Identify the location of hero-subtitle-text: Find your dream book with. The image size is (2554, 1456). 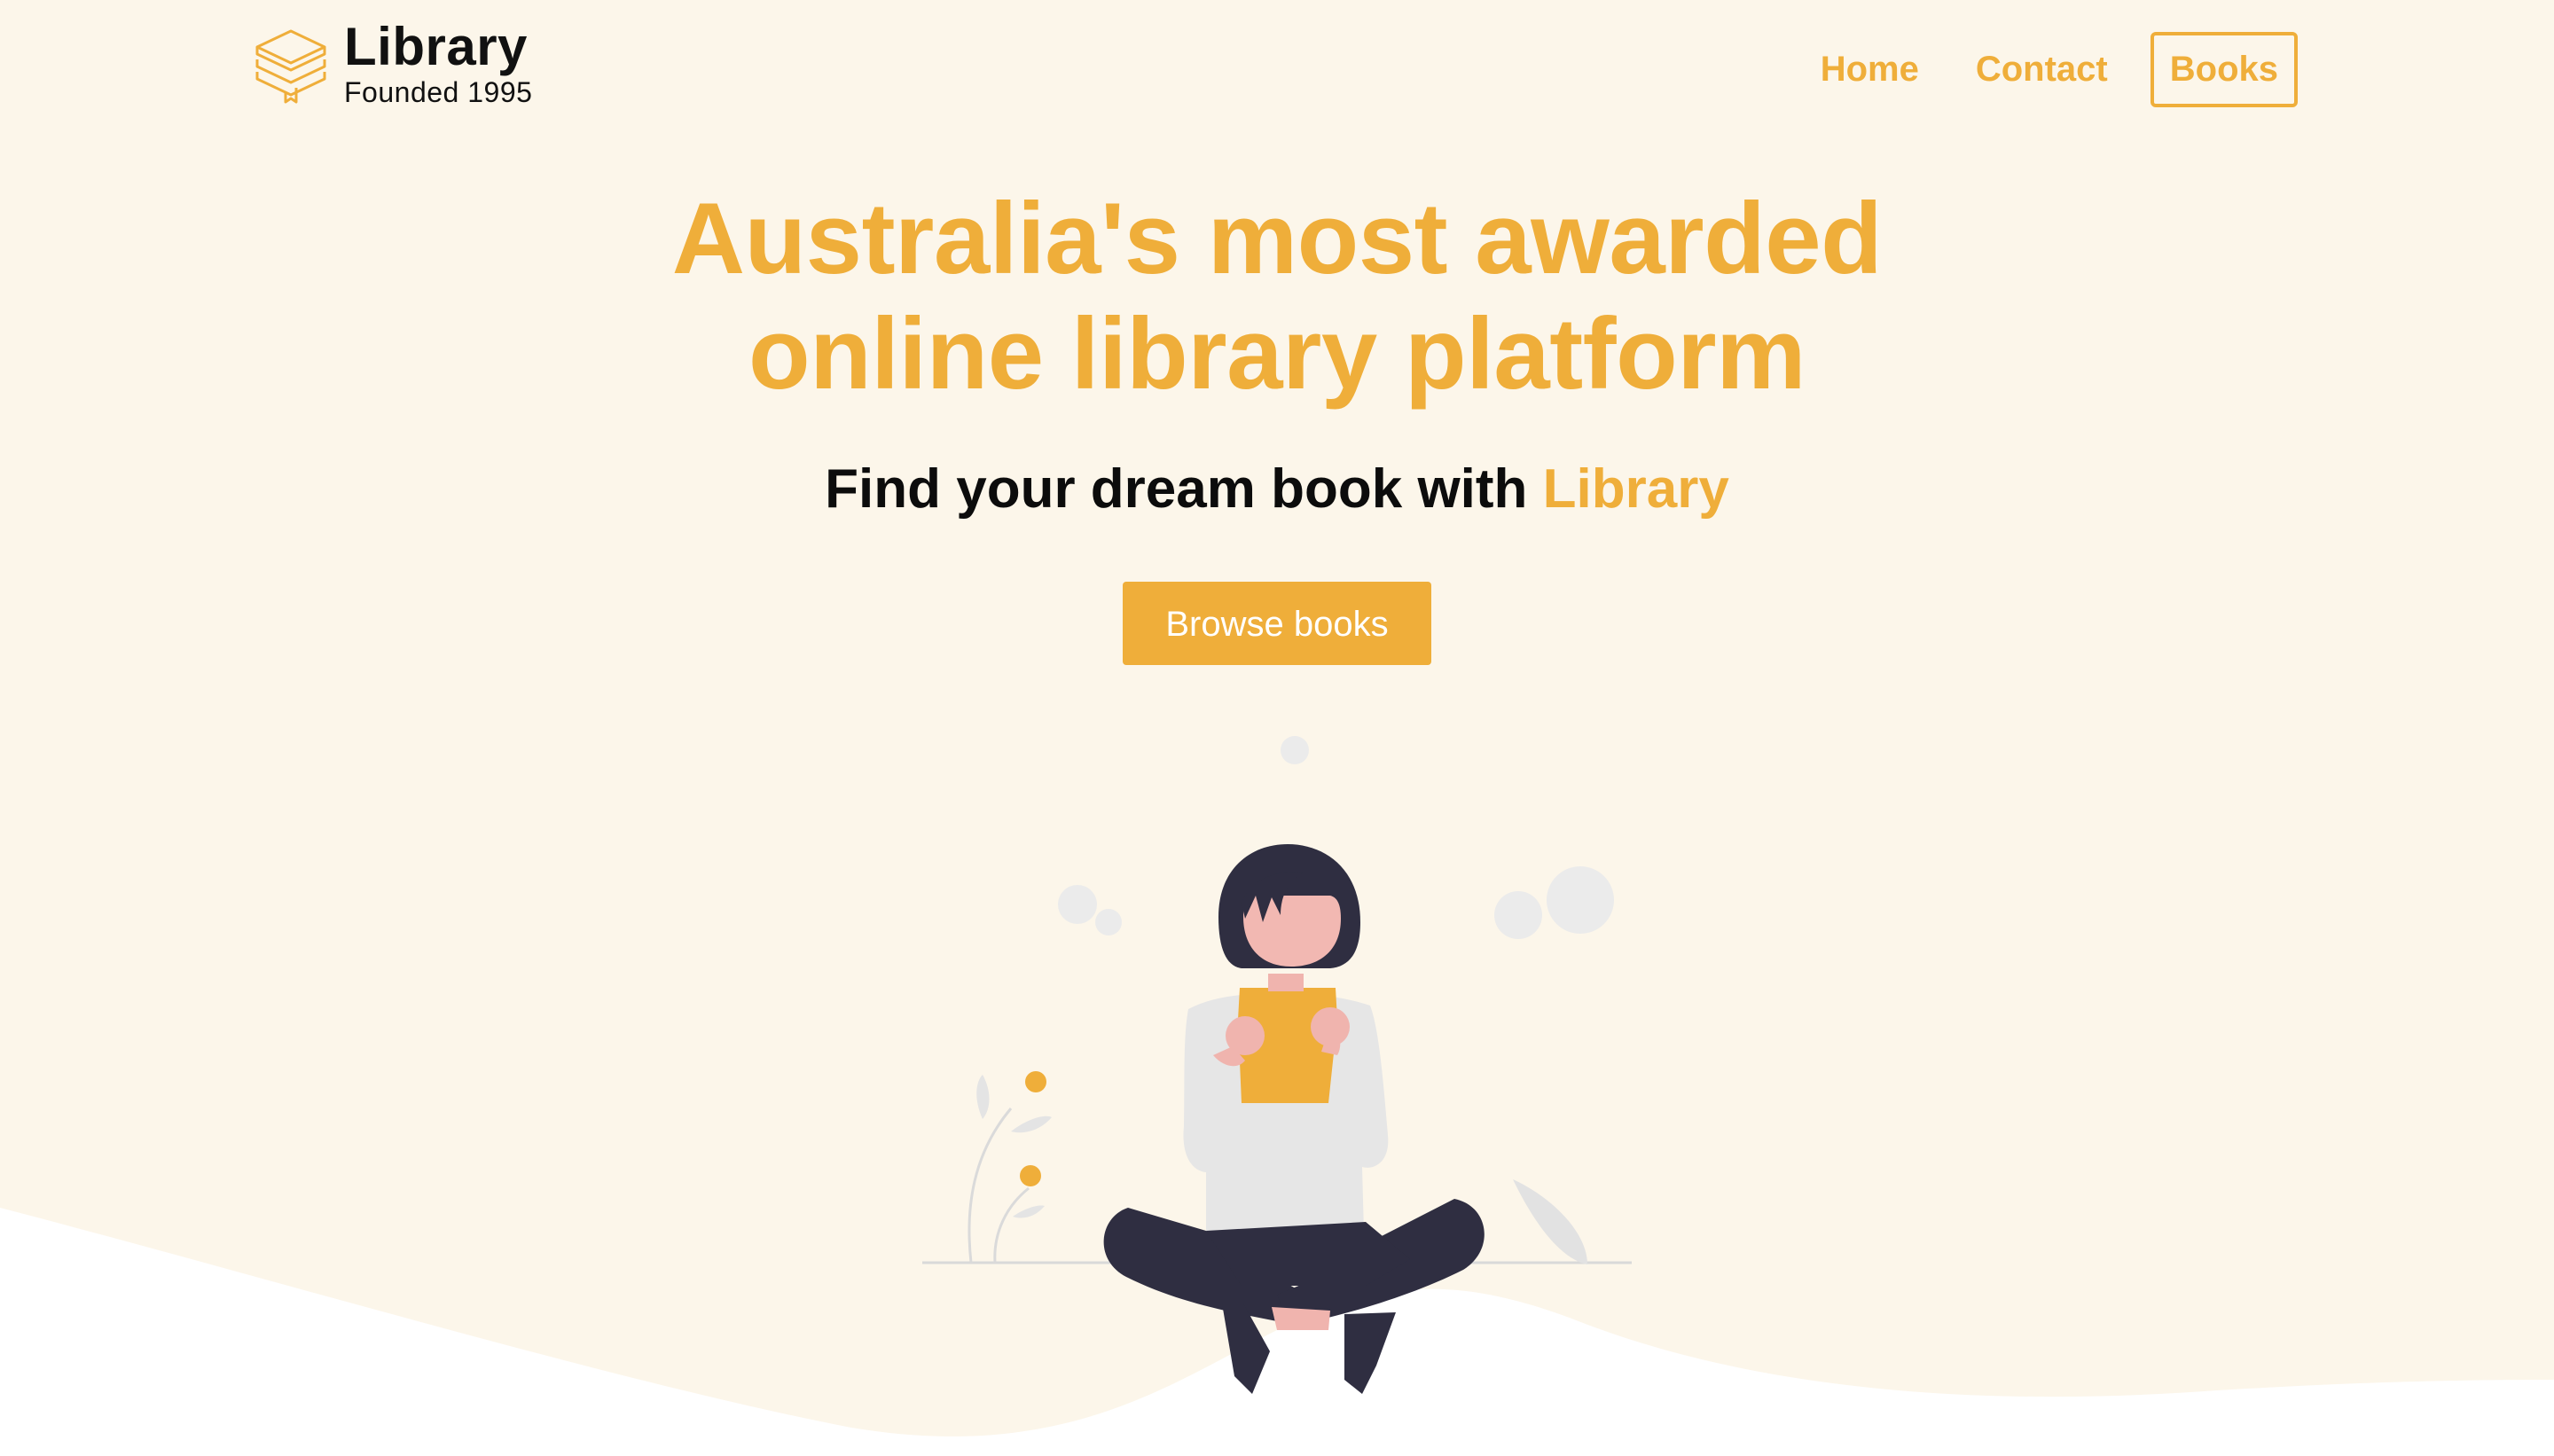
(1184, 489).